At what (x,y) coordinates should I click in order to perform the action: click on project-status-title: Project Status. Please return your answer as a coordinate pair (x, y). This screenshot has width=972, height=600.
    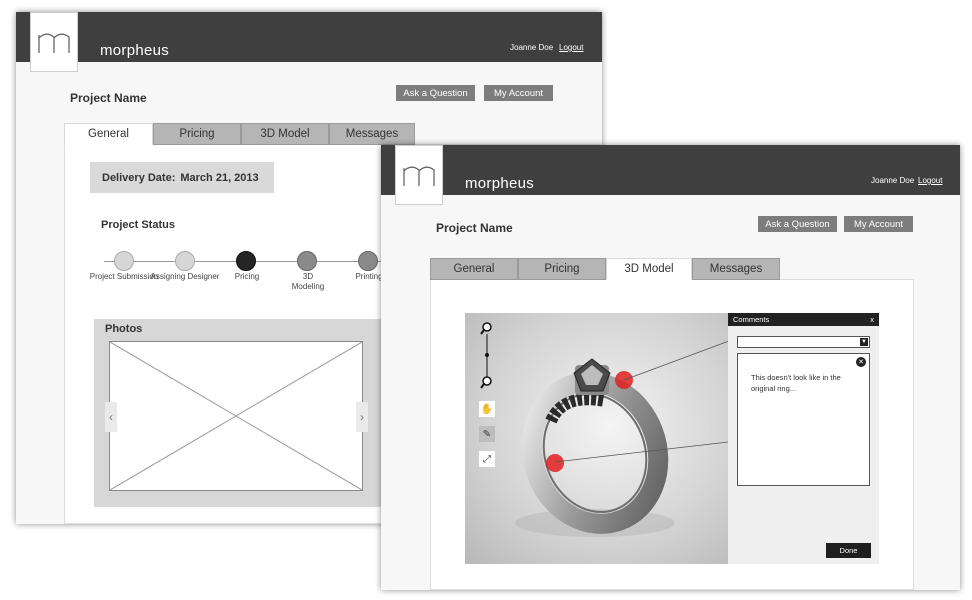
    Looking at the image, I should click on (138, 225).